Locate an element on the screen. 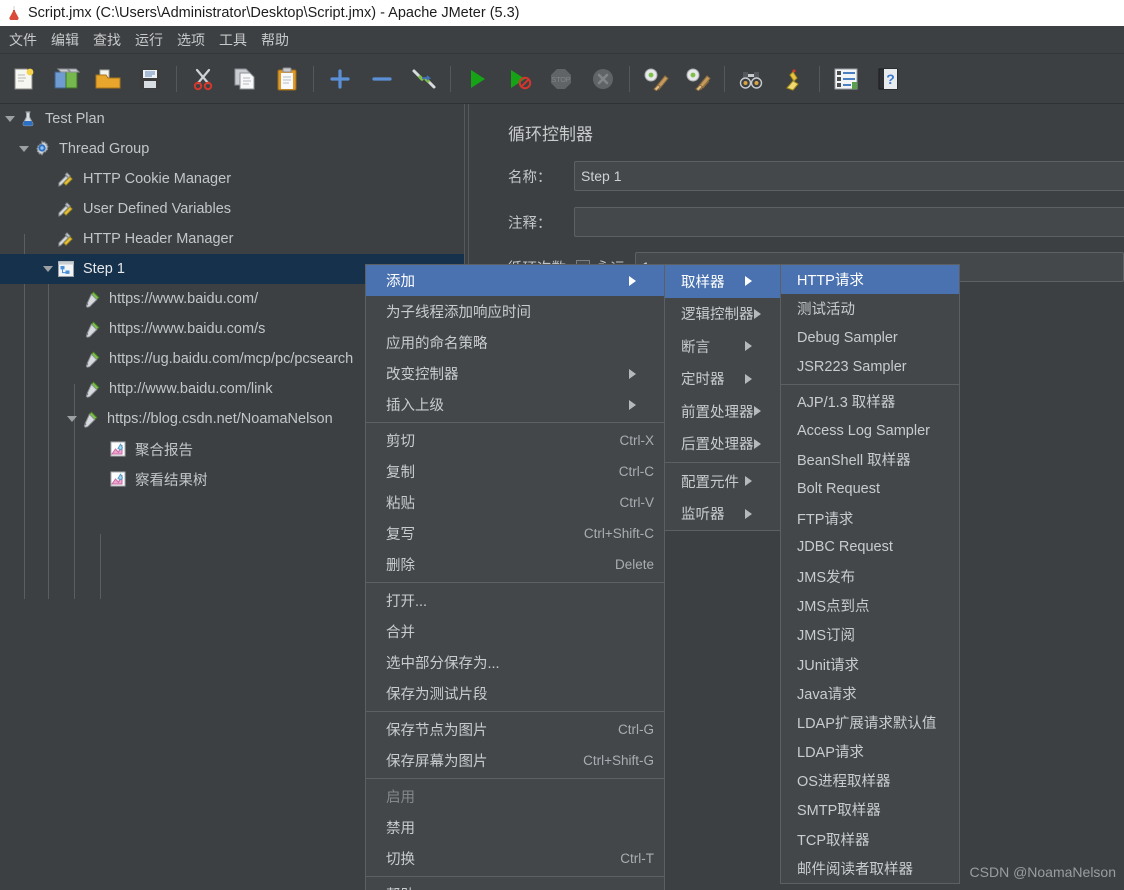 This screenshot has width=1124, height=890. menu-item-add-think-times: 为子线程添加响应时间 is located at coordinates (515, 311).